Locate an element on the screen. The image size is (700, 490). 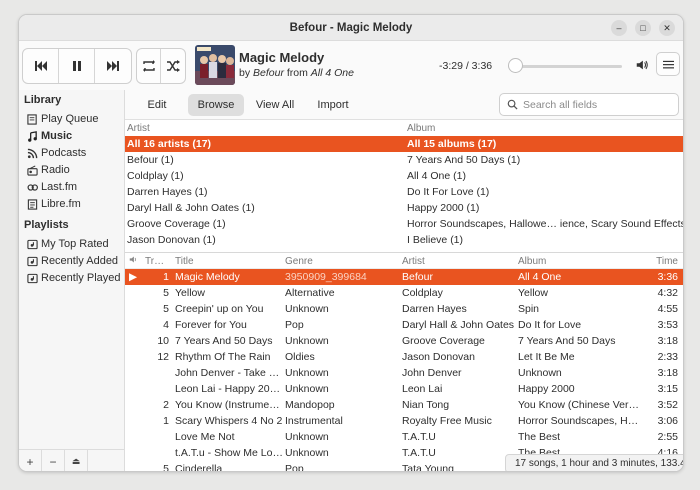
speaker-column-header is located at coordinates (135, 261).